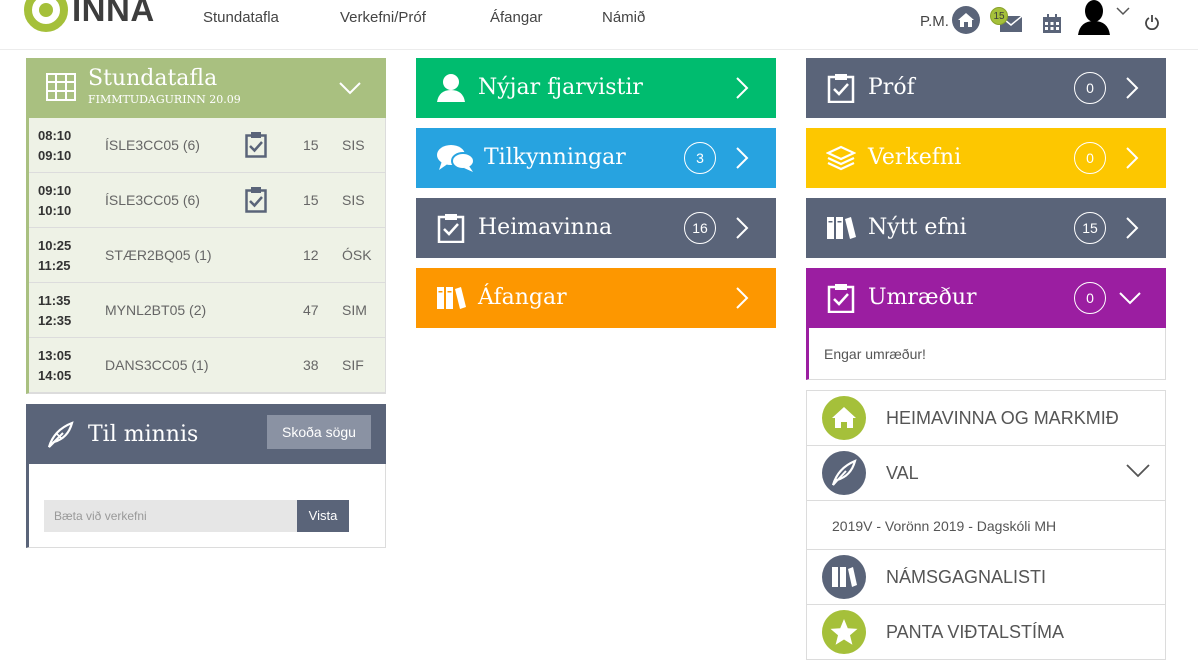 The height and width of the screenshot is (672, 1198). Describe the element at coordinates (153, 78) in the screenshot. I see `timetable-title: Stundatafla` at that location.